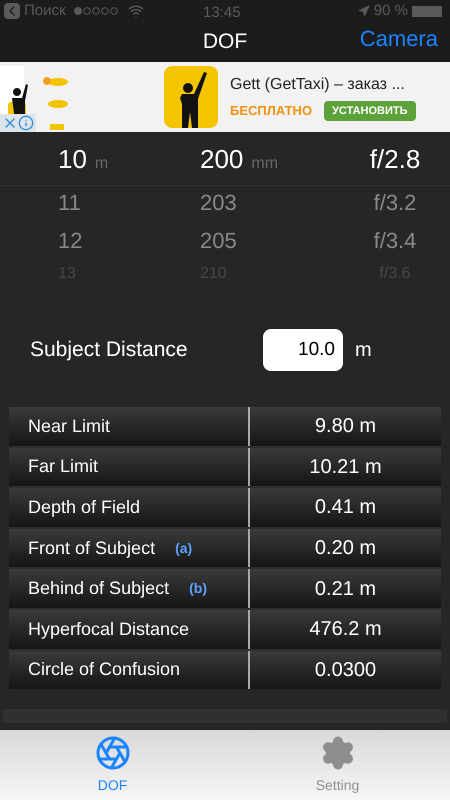 The width and height of the screenshot is (450, 800). What do you see at coordinates (104, 670) in the screenshot?
I see `result-label: Circle of Confusion` at bounding box center [104, 670].